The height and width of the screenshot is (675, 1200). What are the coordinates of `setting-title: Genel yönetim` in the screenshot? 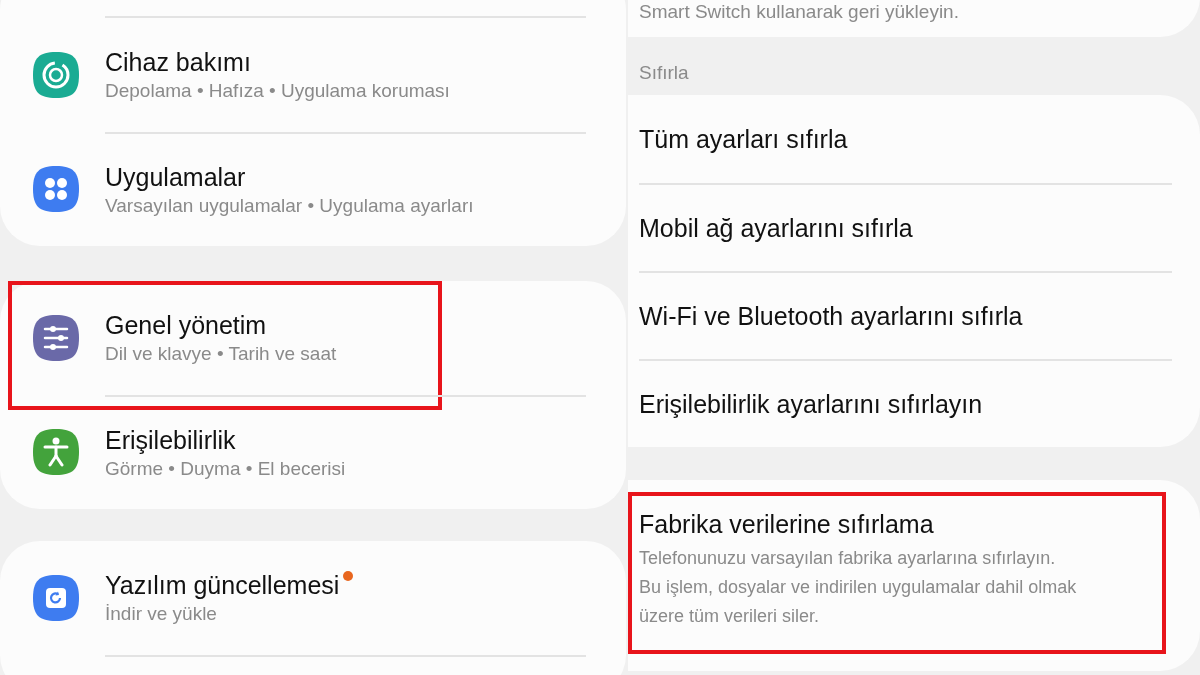 It's located at (186, 325).